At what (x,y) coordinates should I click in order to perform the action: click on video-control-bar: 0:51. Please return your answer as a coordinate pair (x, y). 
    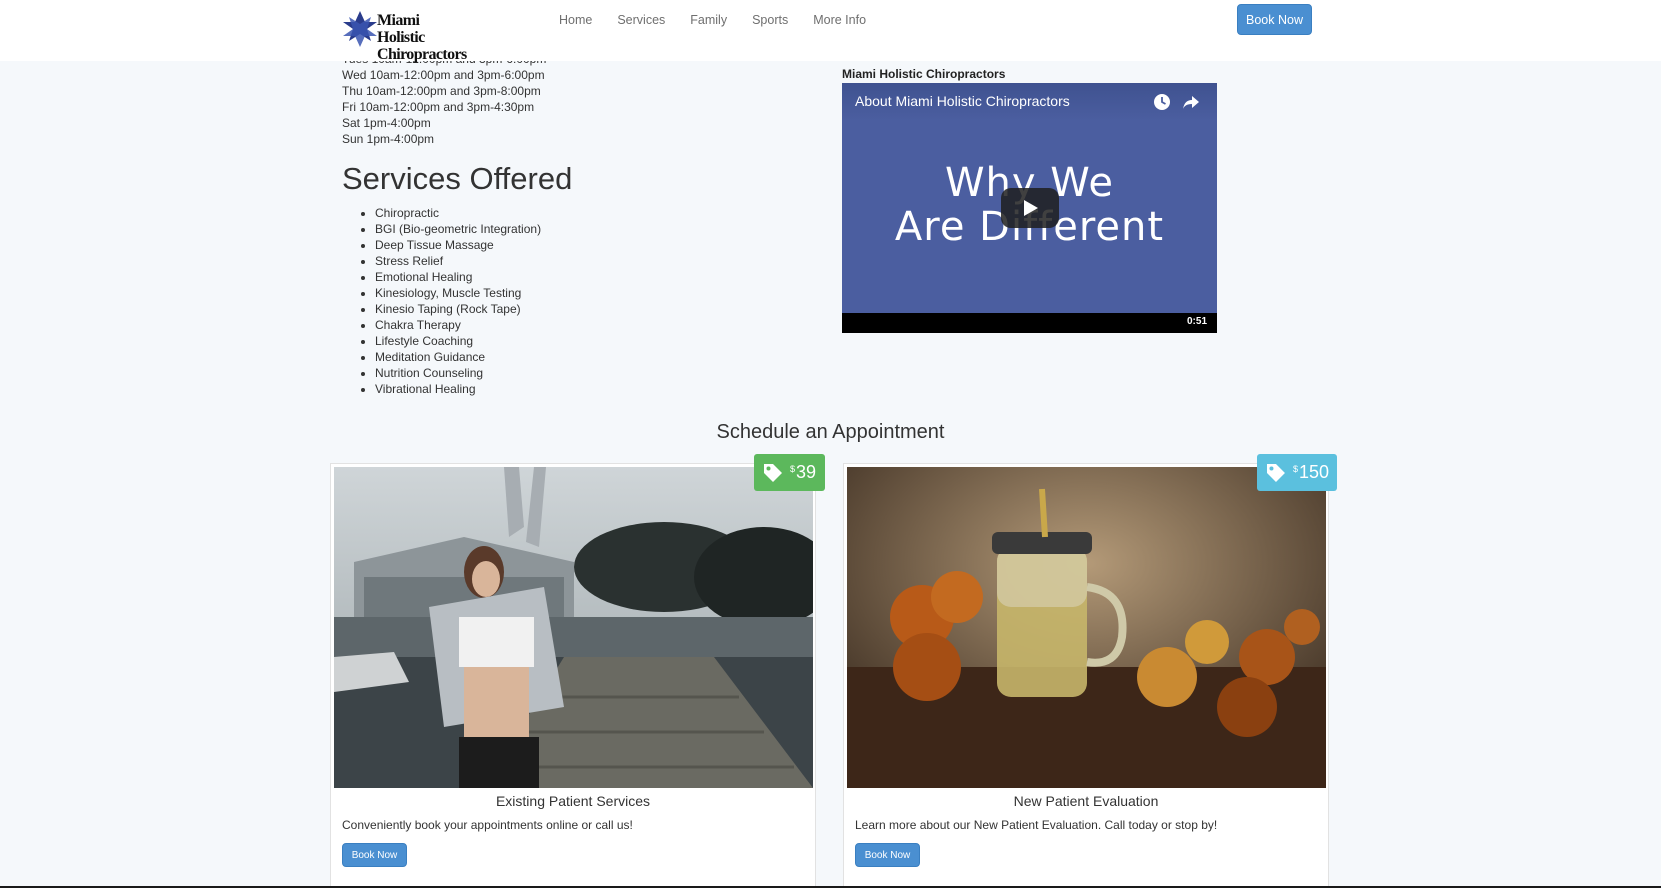
    Looking at the image, I should click on (1029, 323).